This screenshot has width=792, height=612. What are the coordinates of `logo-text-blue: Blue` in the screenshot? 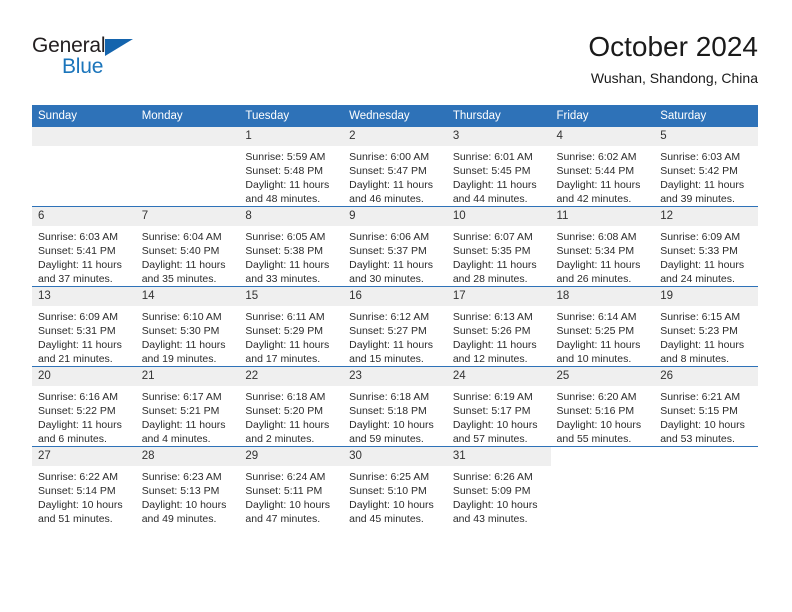 It's located at (83, 66).